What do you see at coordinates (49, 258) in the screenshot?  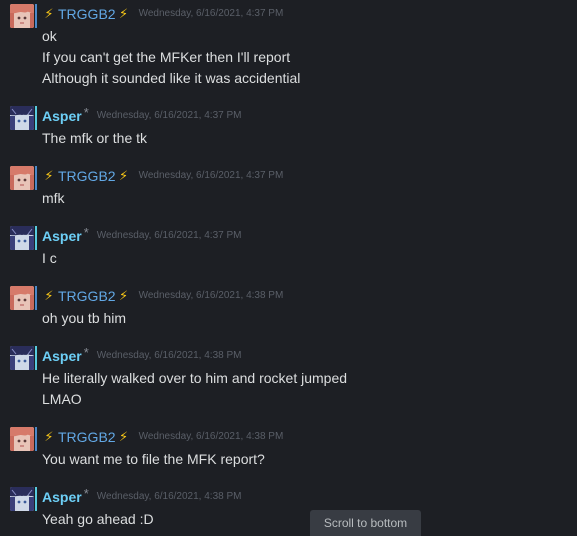 I see `message-text: I c` at bounding box center [49, 258].